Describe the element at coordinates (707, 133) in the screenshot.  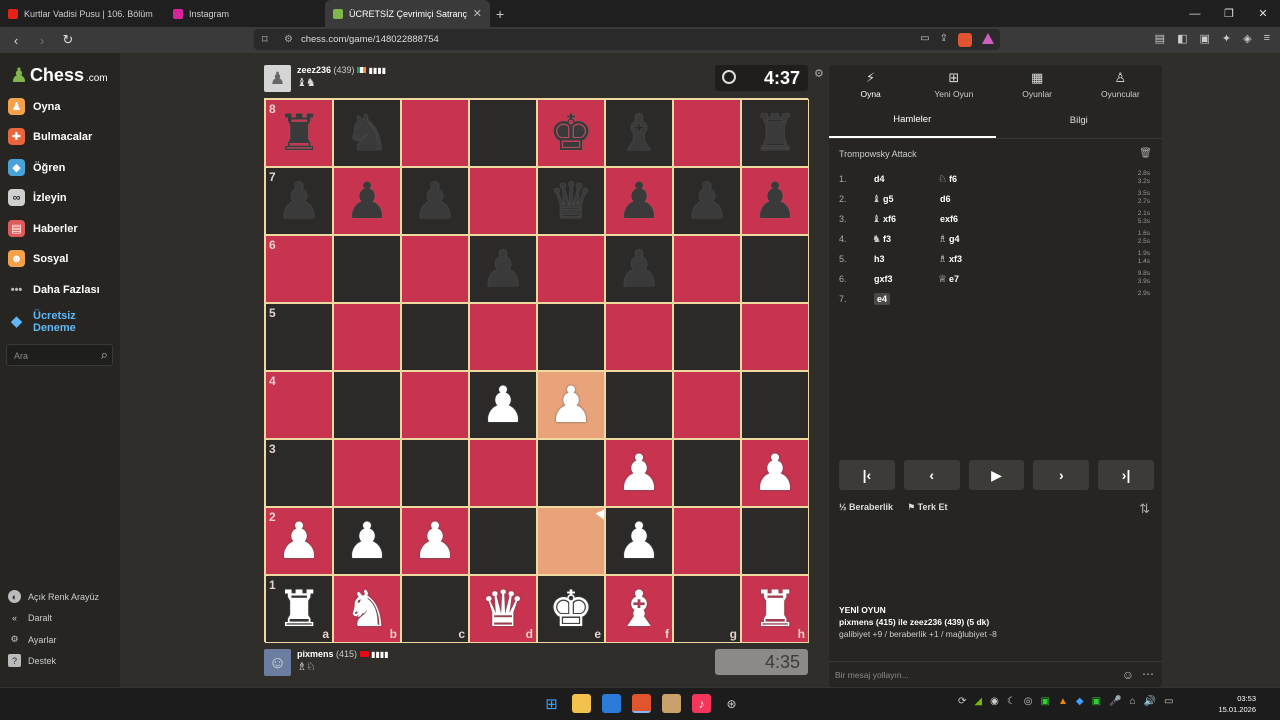
I see `square-g8` at that location.